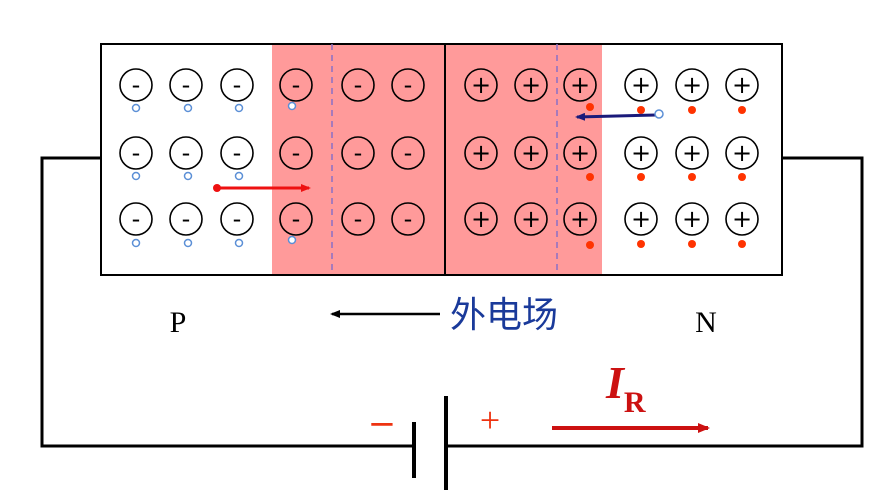 This screenshot has width=888, height=490. I want to click on current-subscript: R, so click(635, 402).